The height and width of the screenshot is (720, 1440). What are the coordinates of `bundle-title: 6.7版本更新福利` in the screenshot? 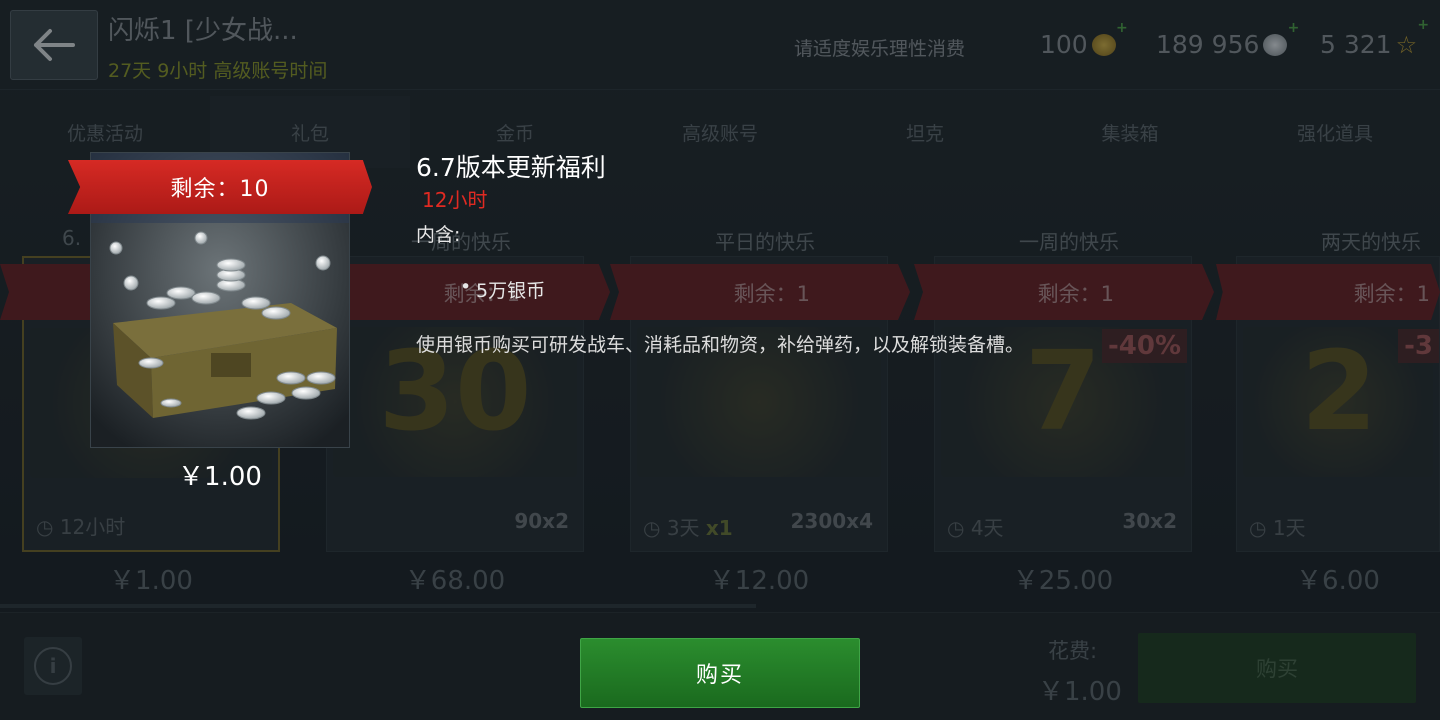 It's located at (511, 167).